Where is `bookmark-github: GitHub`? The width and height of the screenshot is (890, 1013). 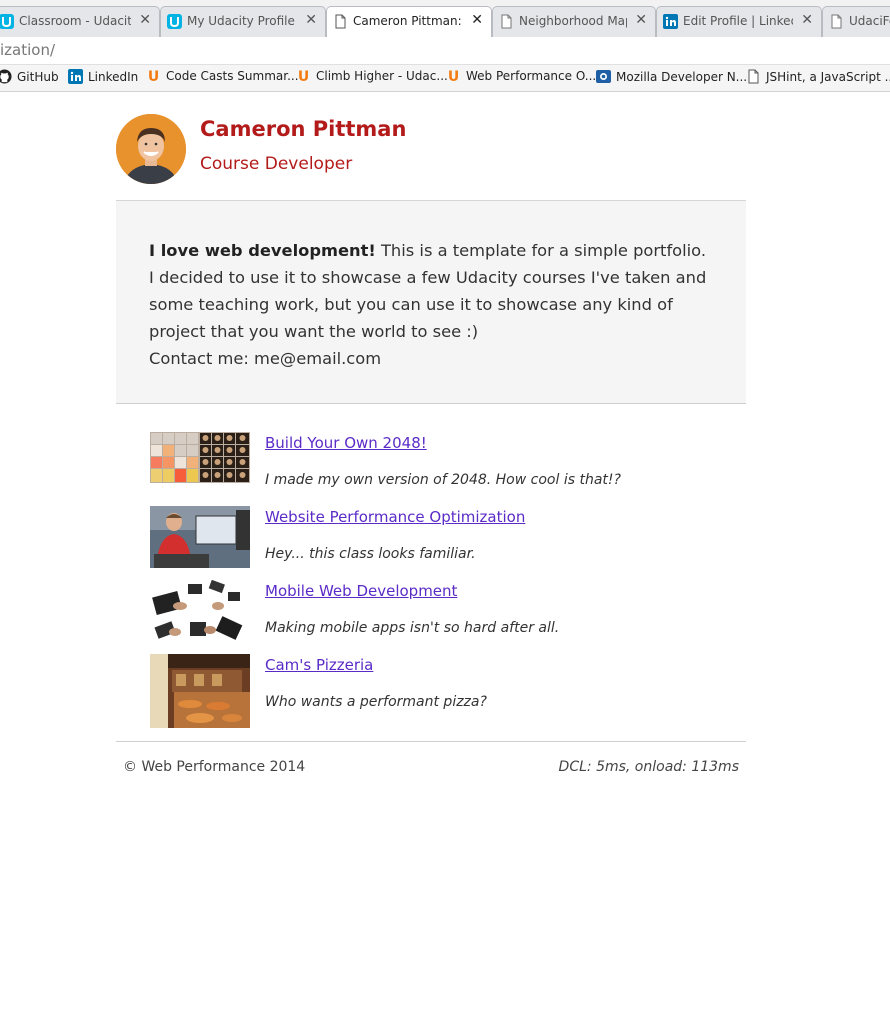
bookmark-github: GitHub is located at coordinates (29, 78).